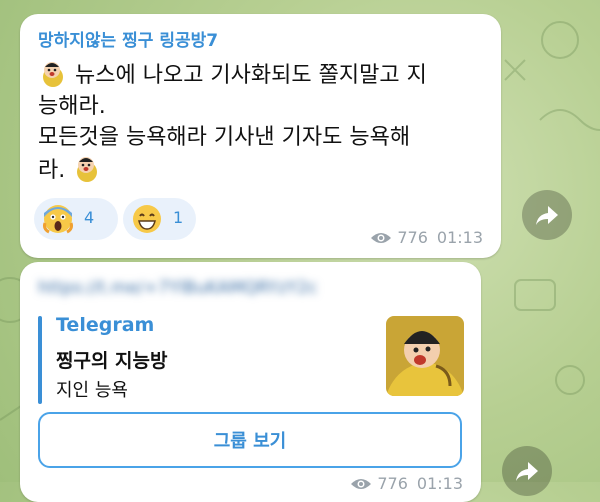 This screenshot has height=502, width=600. What do you see at coordinates (92, 390) in the screenshot?
I see `preview-description: 지인 능욕` at bounding box center [92, 390].